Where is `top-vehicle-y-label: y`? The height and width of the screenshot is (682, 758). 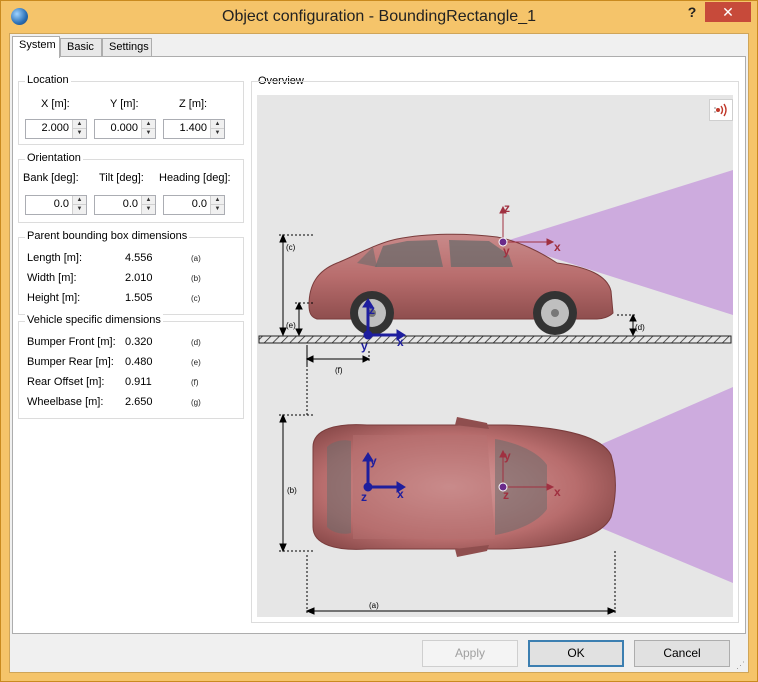
top-vehicle-y-label: y is located at coordinates (373, 461).